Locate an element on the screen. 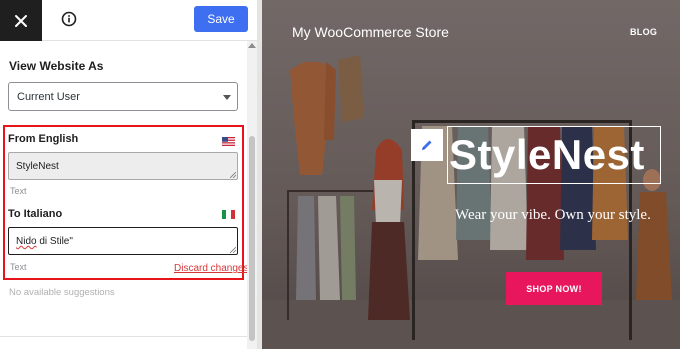  save-button: Save is located at coordinates (221, 19).